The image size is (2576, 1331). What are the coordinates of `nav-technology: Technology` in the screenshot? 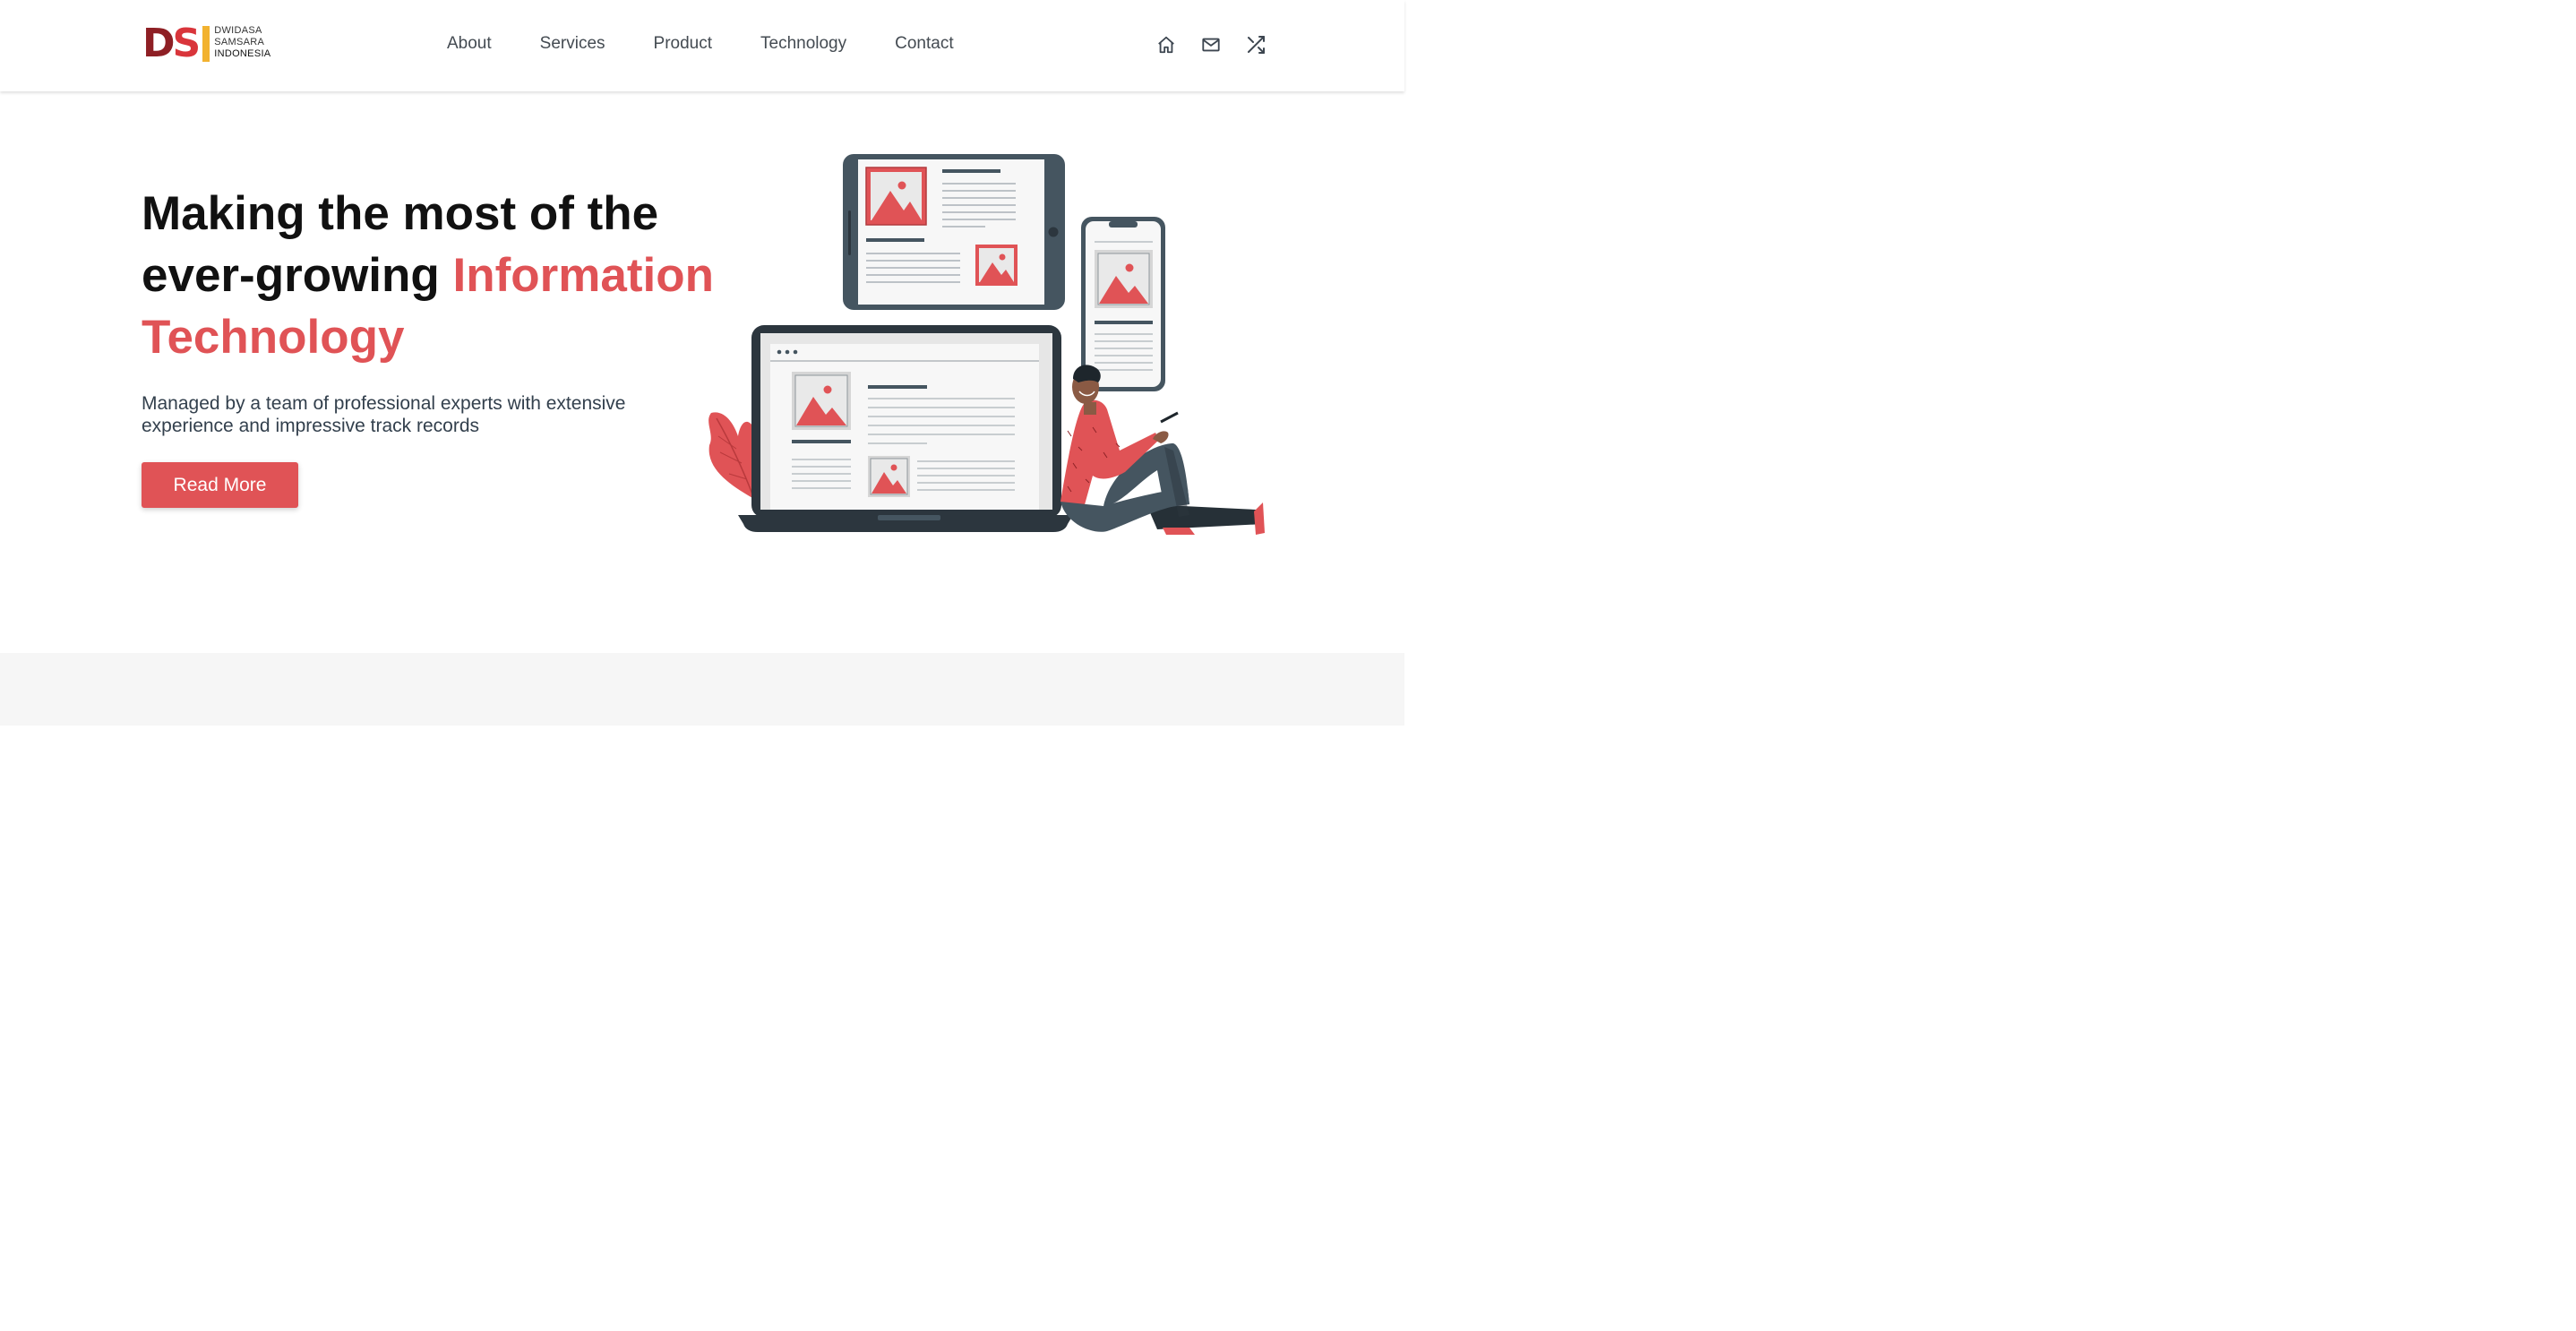 It's located at (803, 44).